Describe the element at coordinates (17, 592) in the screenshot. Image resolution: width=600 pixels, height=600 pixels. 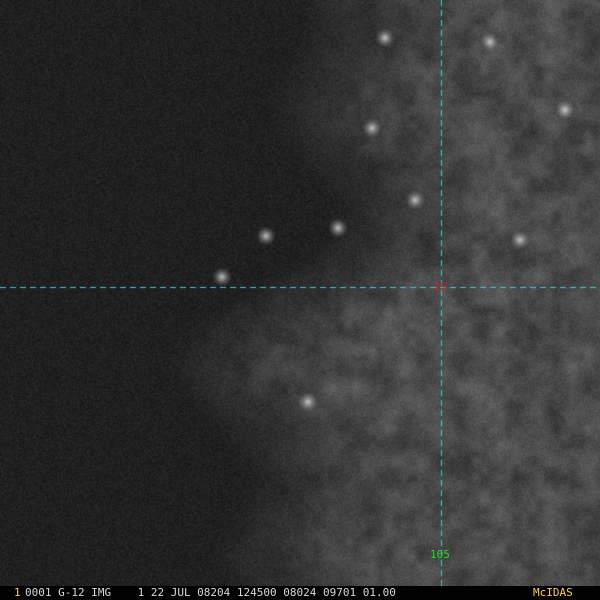
I see `frame-number: 1` at that location.